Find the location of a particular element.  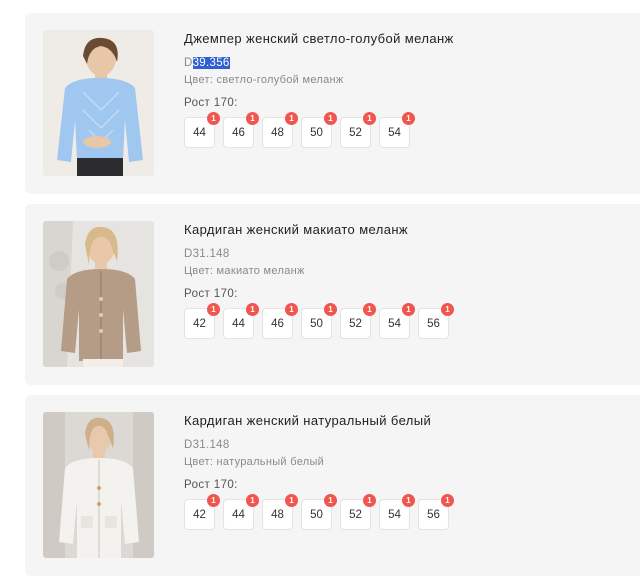

product-color: Цвет: натуральный белый is located at coordinates (254, 462).